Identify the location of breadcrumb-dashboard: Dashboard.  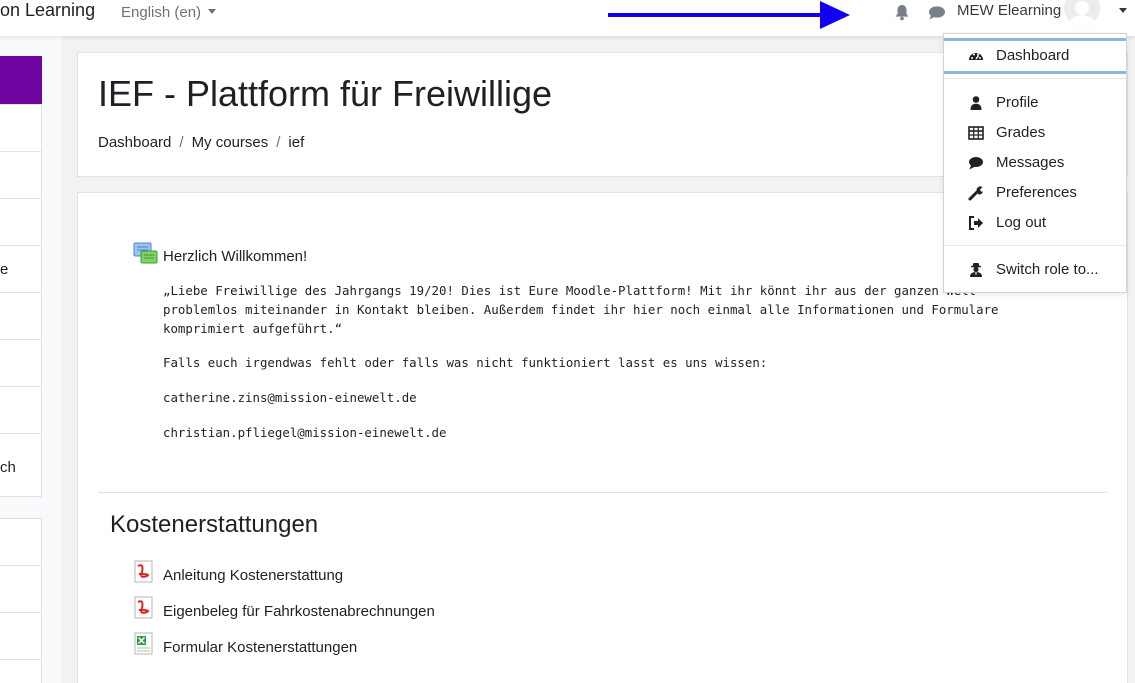
(134, 142).